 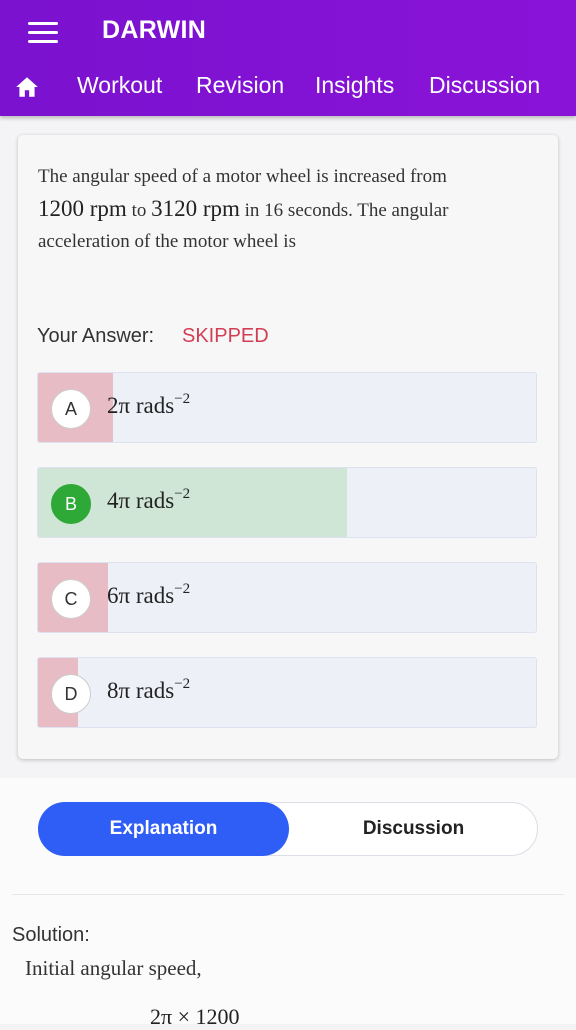 I want to click on tab-workout: Workout, so click(x=119, y=85).